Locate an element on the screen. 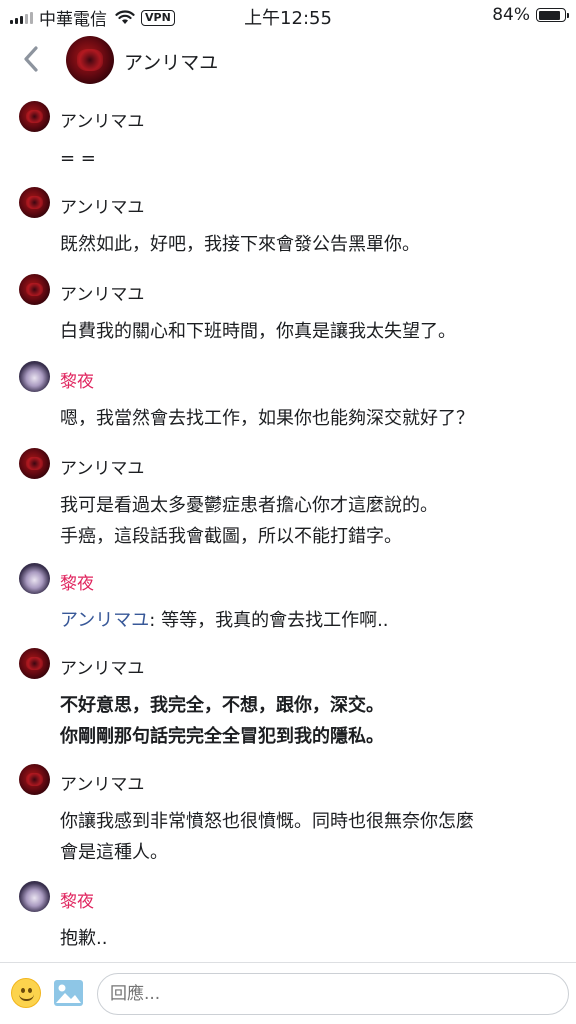  message-body: 我可是看過太多憂鬱症患者擔心你才這麼說的。 手癌，這段話我會截圖，所以不能打錯字。 is located at coordinates (315, 521).